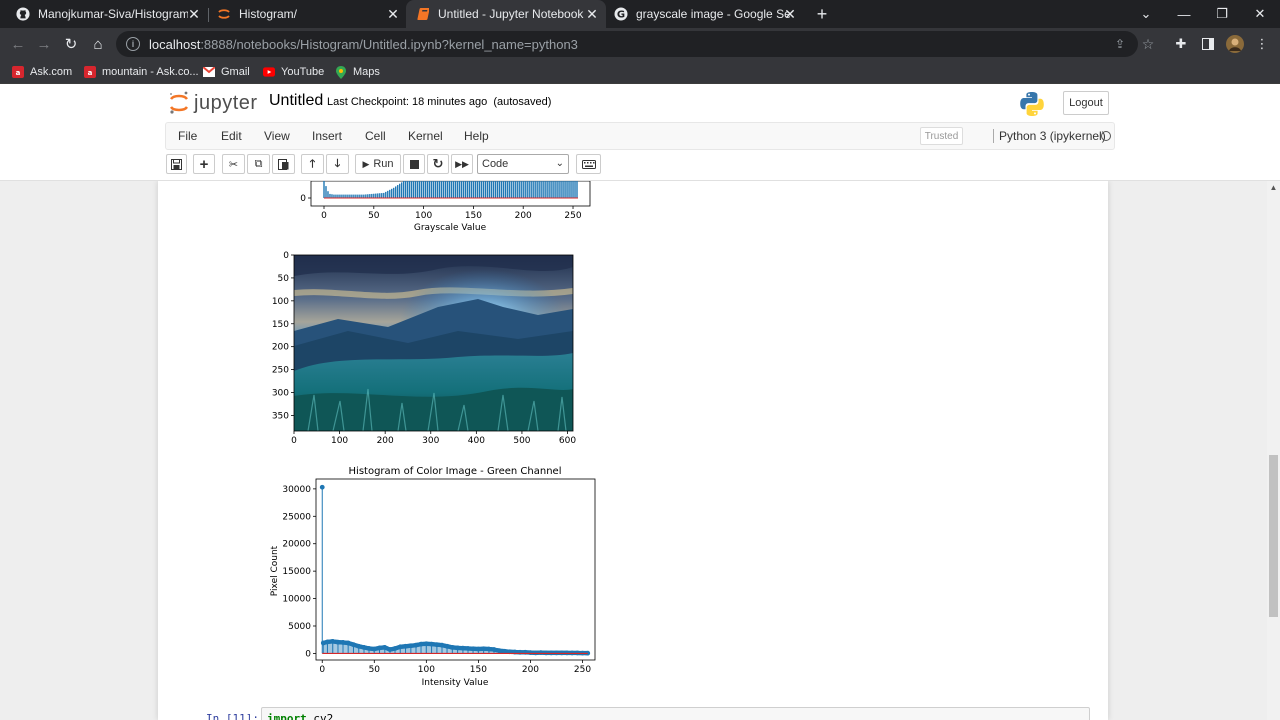 This screenshot has height=720, width=1280. I want to click on x-tick-label: 300, so click(430, 441).